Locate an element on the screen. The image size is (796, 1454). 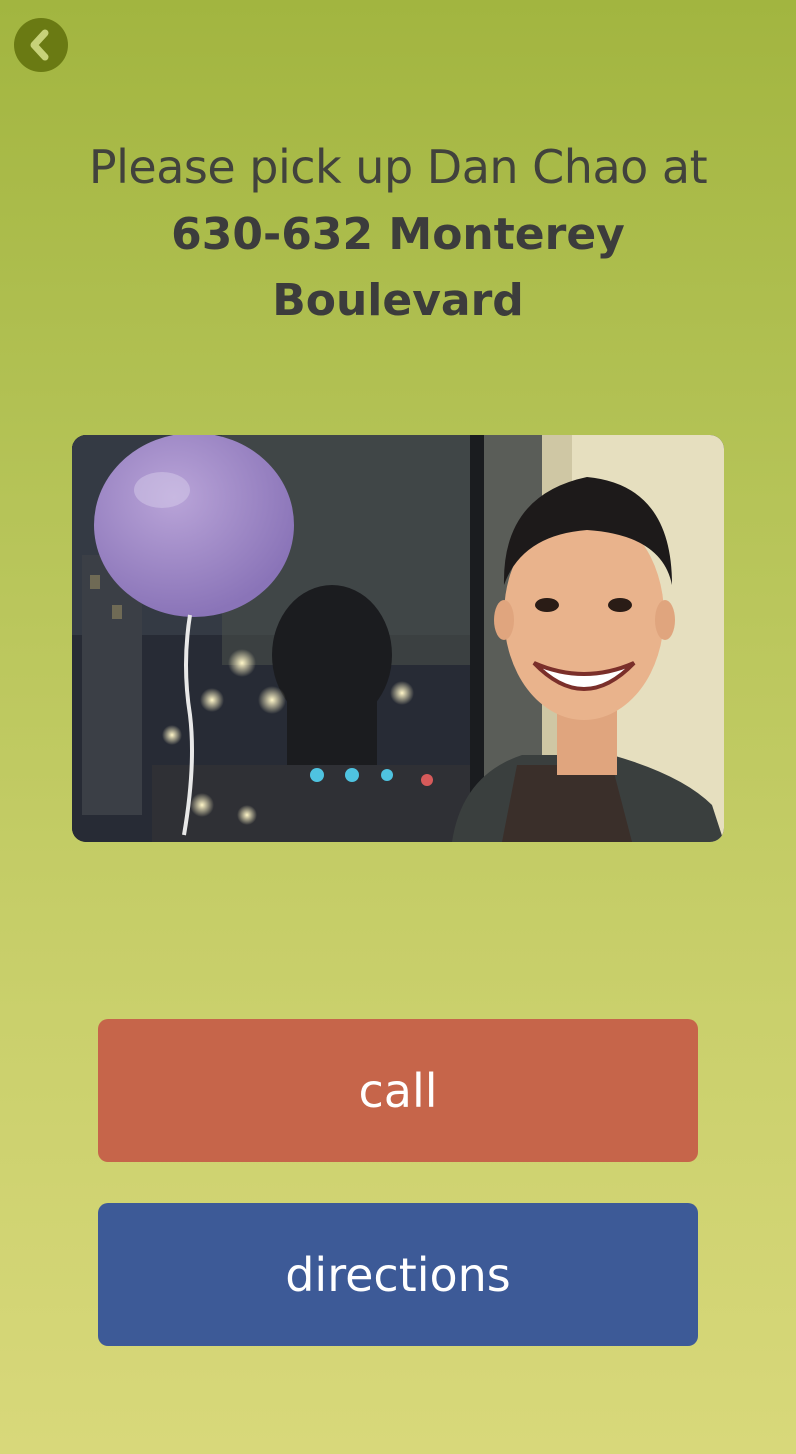
pickup-address: 630-632 Monterey Boulevard is located at coordinates (398, 267).